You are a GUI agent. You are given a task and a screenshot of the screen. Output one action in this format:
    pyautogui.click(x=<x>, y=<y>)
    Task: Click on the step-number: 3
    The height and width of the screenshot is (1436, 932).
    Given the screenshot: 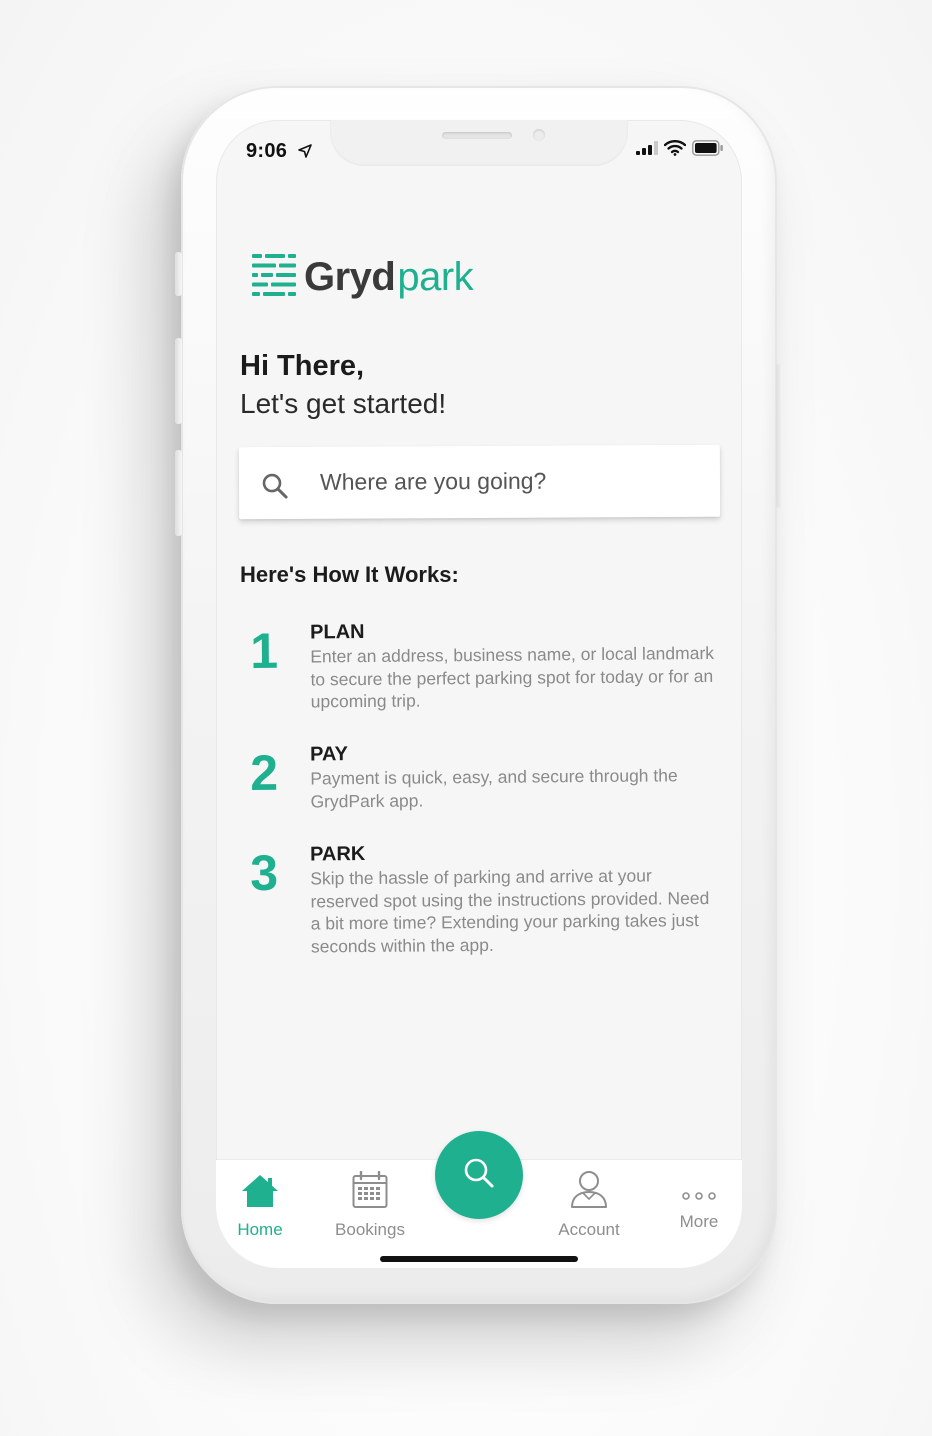 What is the action you would take?
    pyautogui.click(x=264, y=873)
    